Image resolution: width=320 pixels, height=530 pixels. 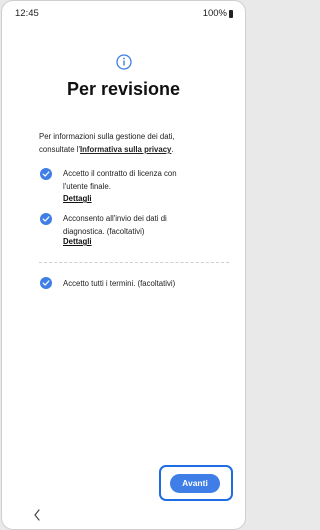 I want to click on eula-checkbox, so click(x=46, y=174).